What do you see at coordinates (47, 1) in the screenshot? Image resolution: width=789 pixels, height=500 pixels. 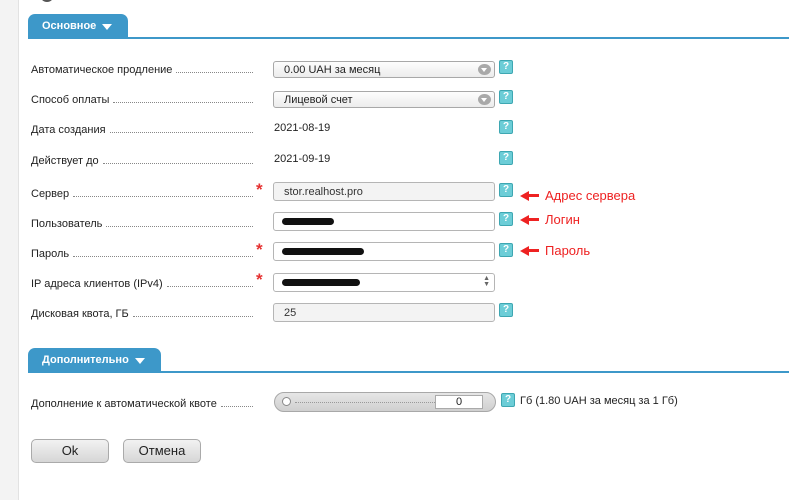 I see `top-edge-fragment` at bounding box center [47, 1].